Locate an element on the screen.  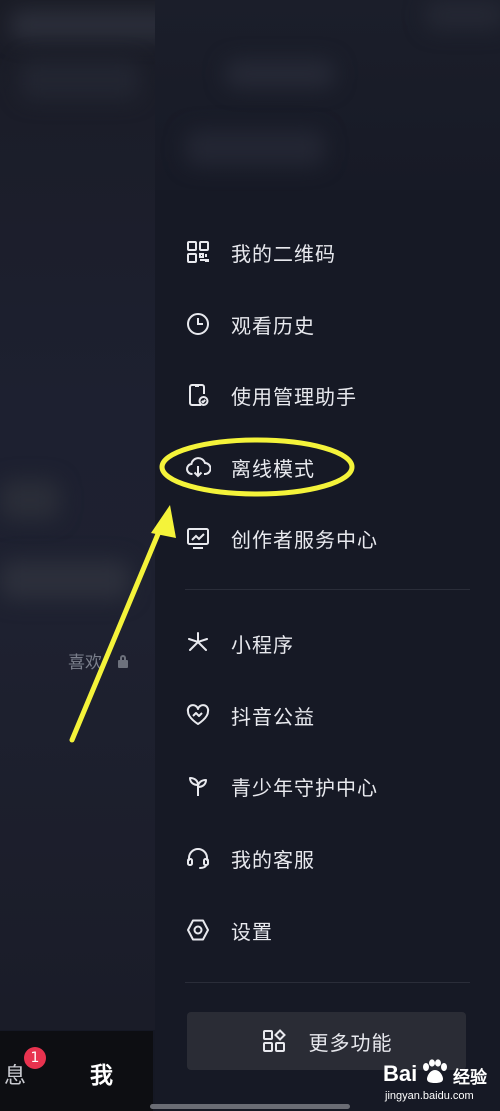
menu-label-customer-service: 我的客服 is located at coordinates (273, 859).